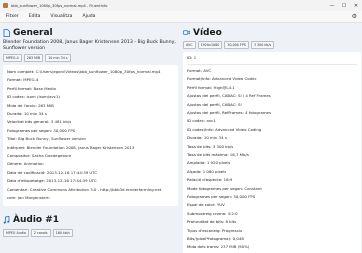  What do you see at coordinates (90, 156) in the screenshot?
I see `info-row: Compositor: Sacha Goedegebure` at bounding box center [90, 156].